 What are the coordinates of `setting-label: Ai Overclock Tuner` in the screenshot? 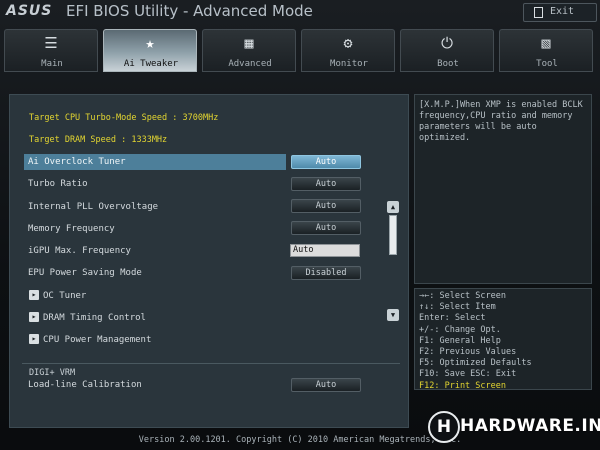 It's located at (77, 162).